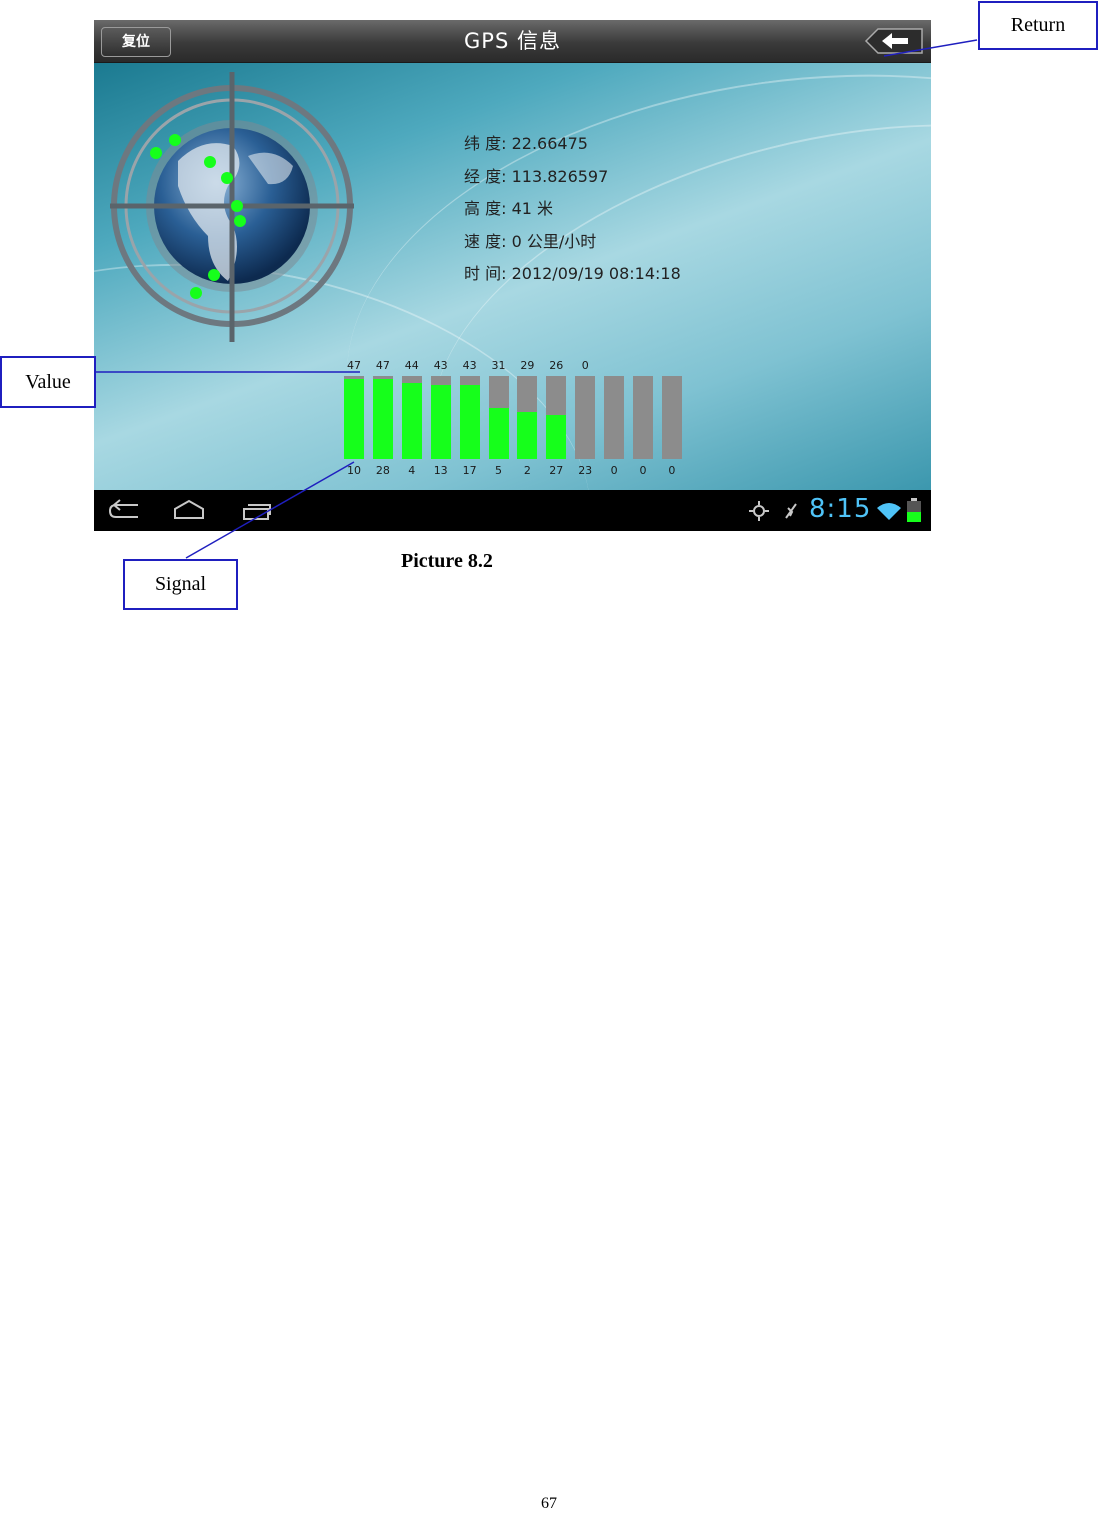  Describe the element at coordinates (180, 584) in the screenshot. I see `signal-callout: Signal` at that location.